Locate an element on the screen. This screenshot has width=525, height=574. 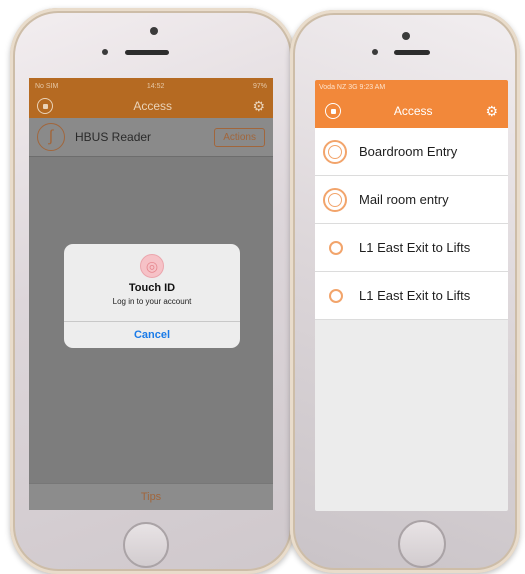
reader-row: ∫ HBUS Reader Actions is located at coordinates (151, 137).